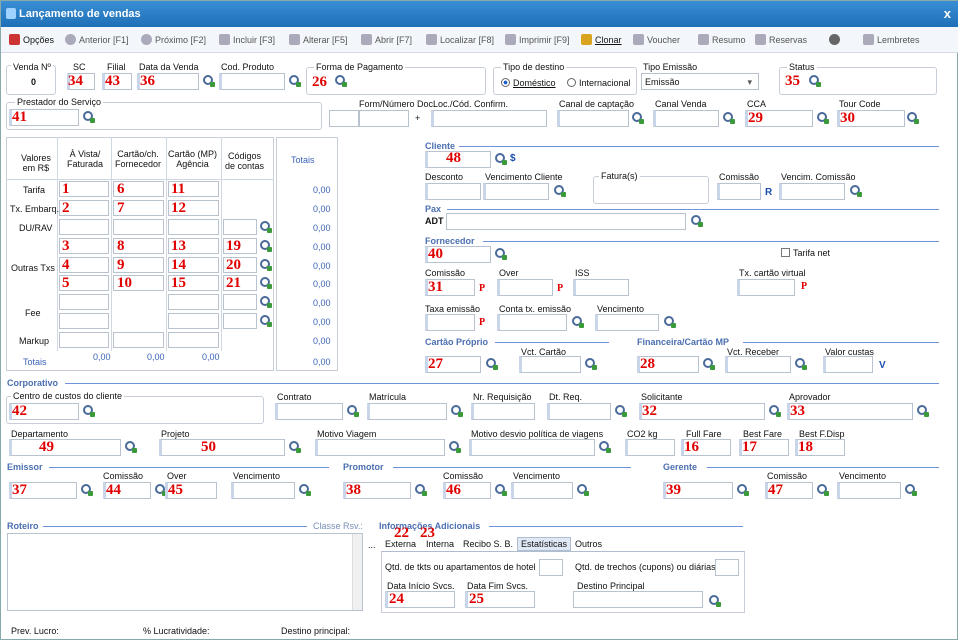  Describe the element at coordinates (700, 81) in the screenshot. I see `emission-type-select: Emissão ▾` at that location.